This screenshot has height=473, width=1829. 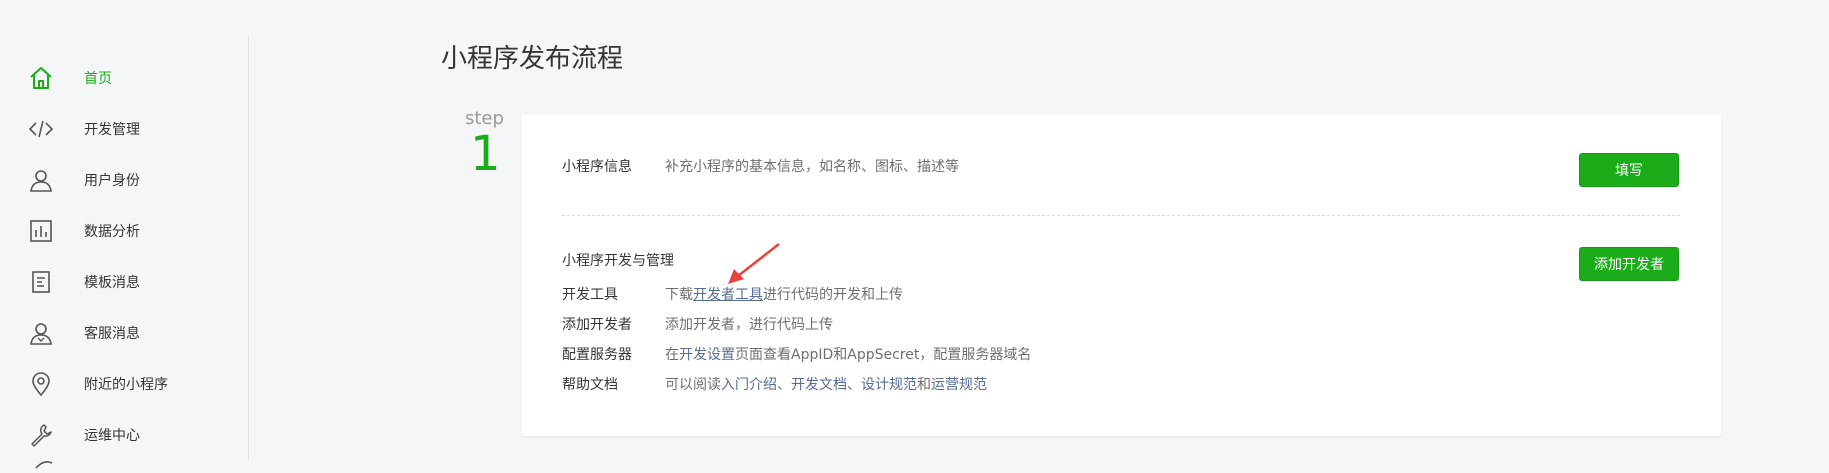 I want to click on help-pre: 可以阅读, so click(x=693, y=385).